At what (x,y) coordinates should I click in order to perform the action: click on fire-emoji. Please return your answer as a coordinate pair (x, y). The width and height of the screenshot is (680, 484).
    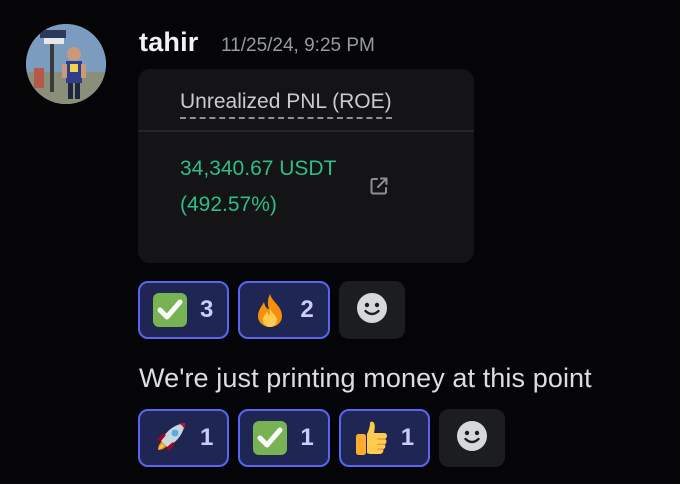
    Looking at the image, I should click on (270, 310).